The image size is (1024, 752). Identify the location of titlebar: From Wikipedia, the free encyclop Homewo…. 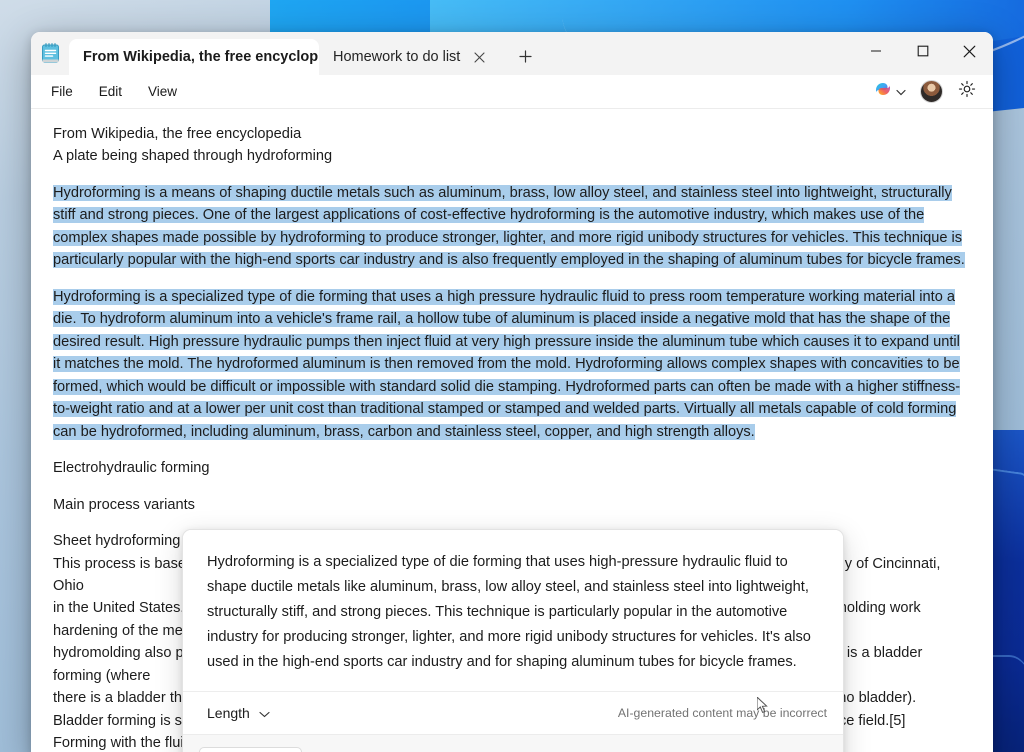
(512, 53).